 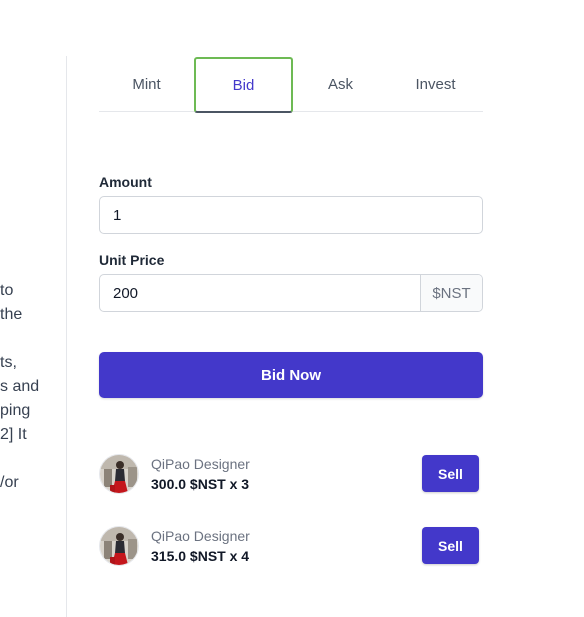 I want to click on description-line: ping, so click(x=15, y=410).